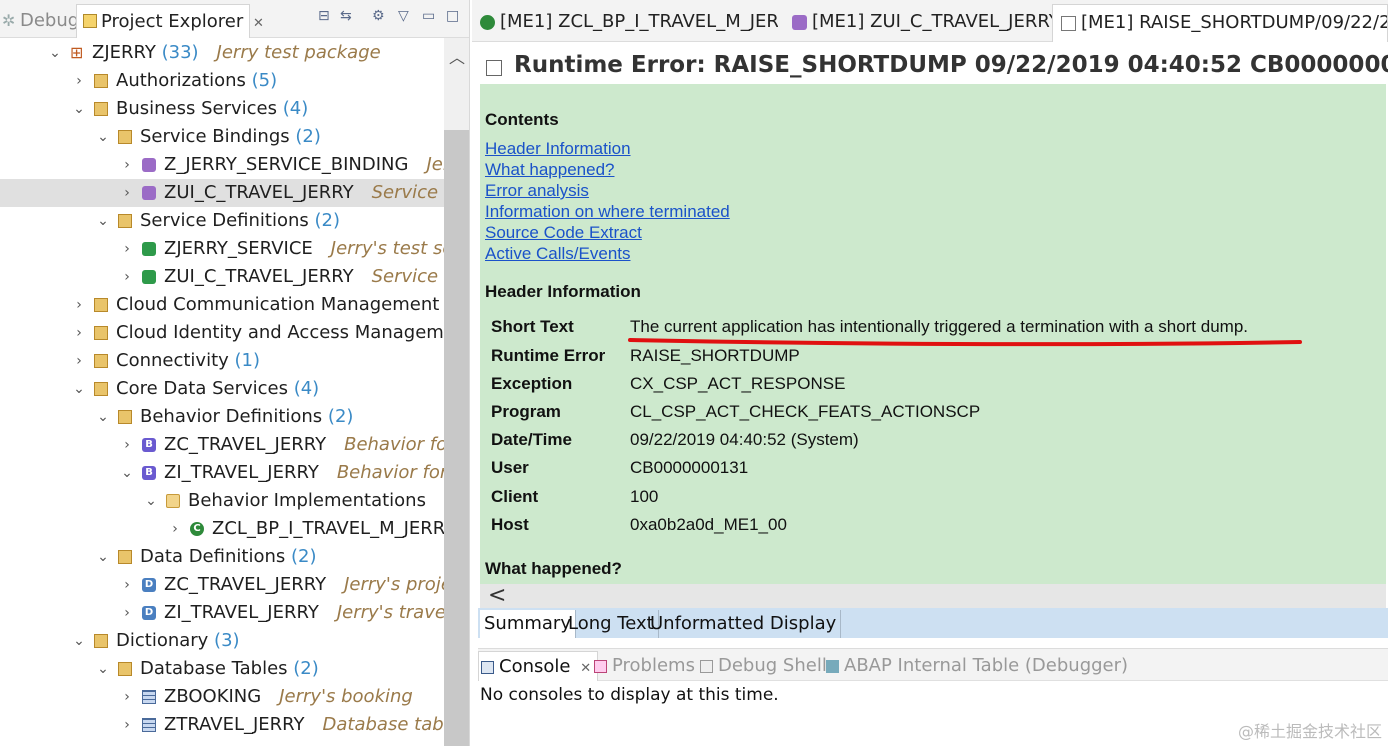 This screenshot has width=1388, height=746. Describe the element at coordinates (304, 249) in the screenshot. I see `tree-item-label: ZJERRY_SERVICE Jerry's test service` at that location.